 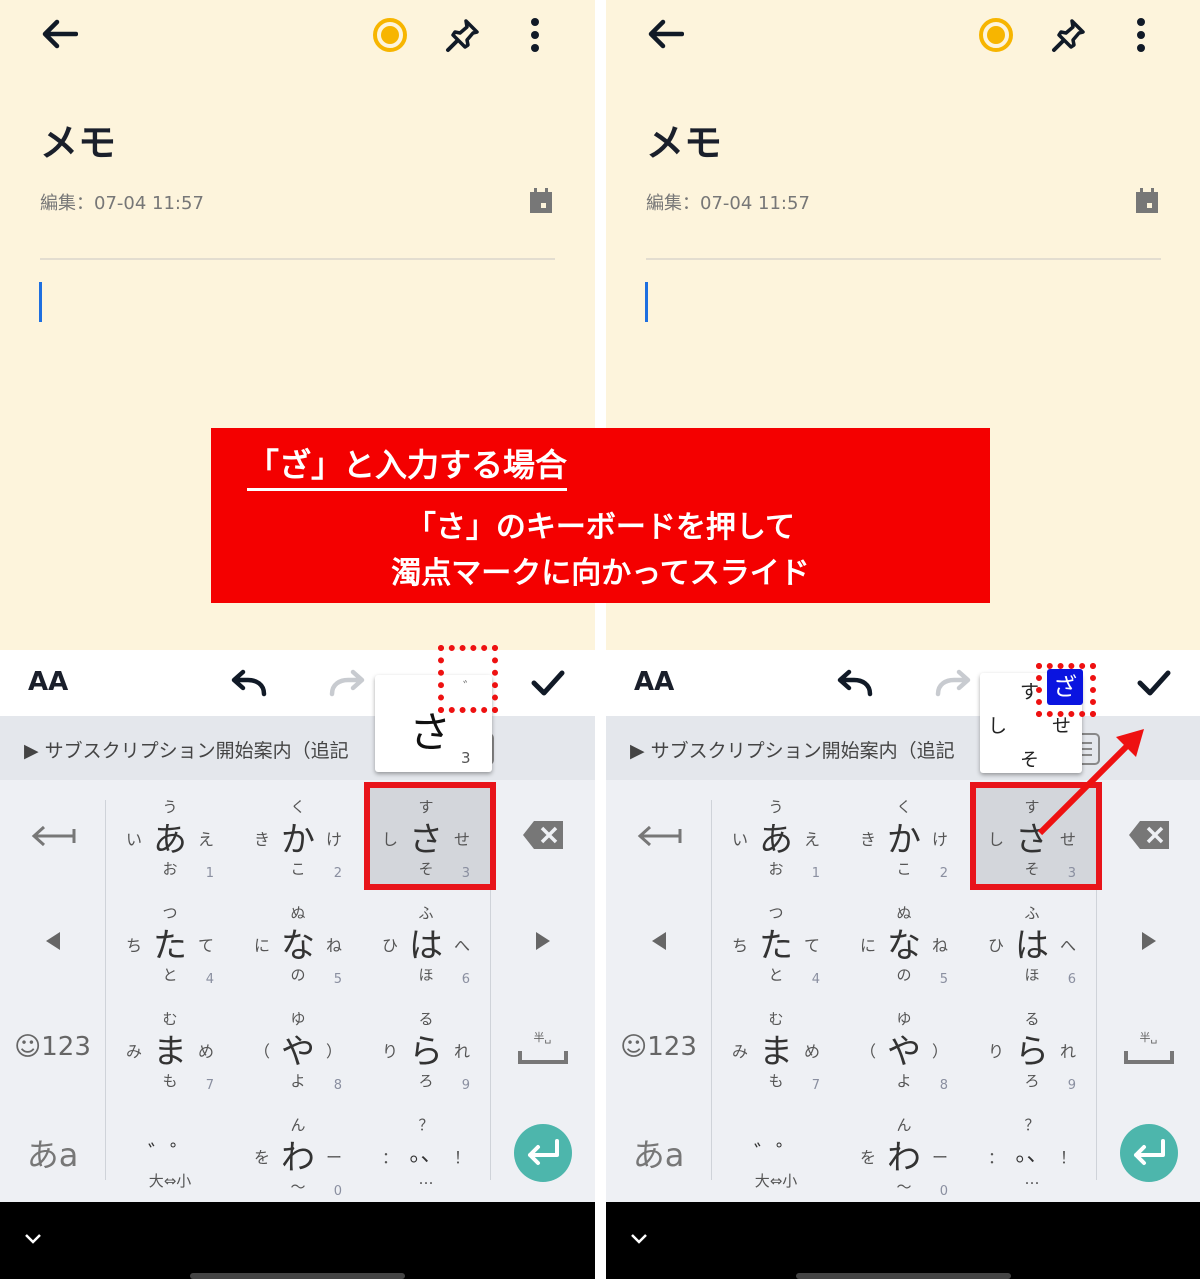 What do you see at coordinates (407, 465) in the screenshot?
I see `banner-heading: 「ざ」と入力する場合` at bounding box center [407, 465].